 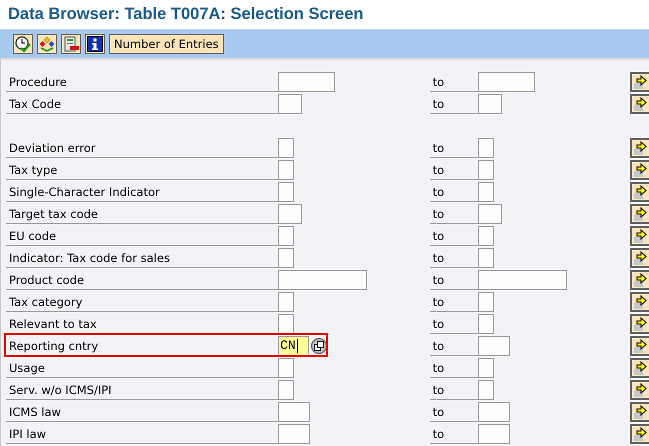 I want to click on field-label: Tax Code, so click(x=142, y=103).